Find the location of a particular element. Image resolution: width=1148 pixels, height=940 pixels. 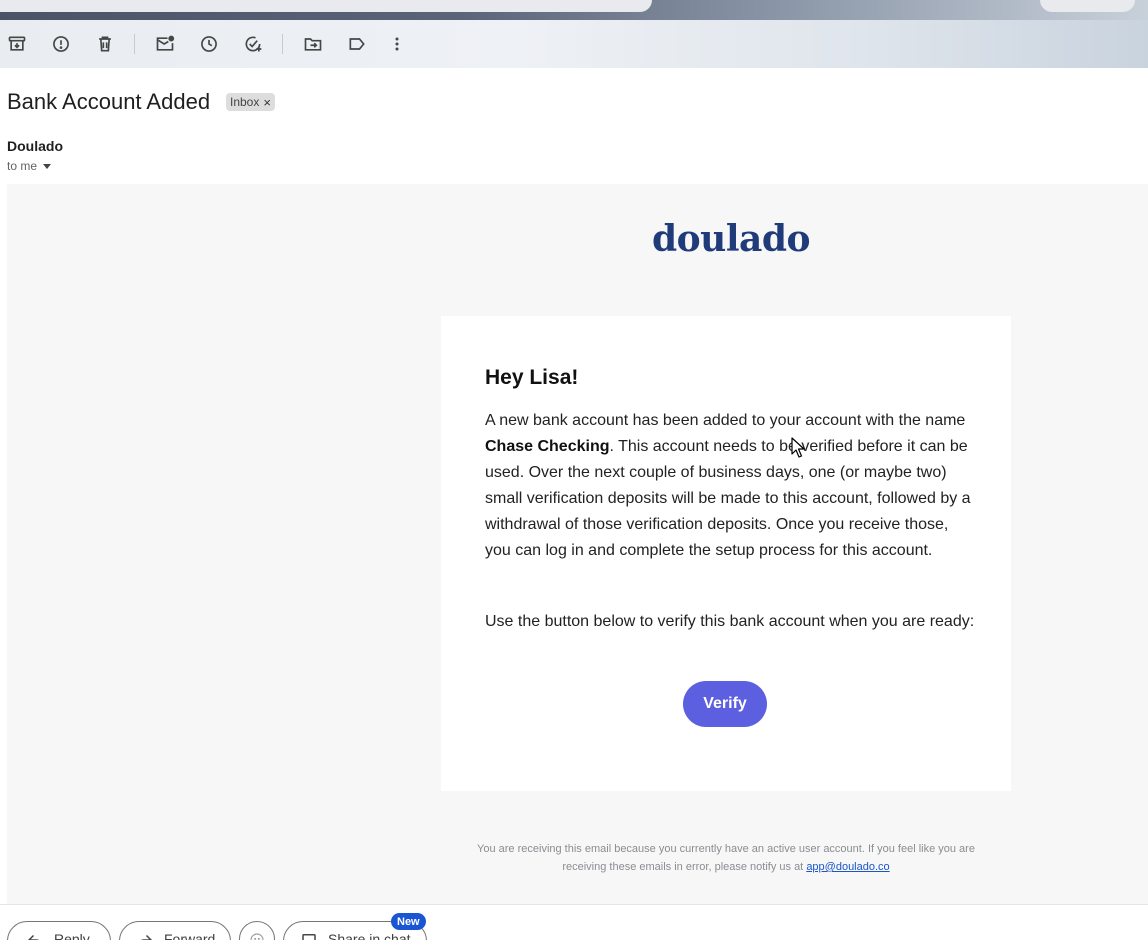

reply-icon is located at coordinates (33, 937).